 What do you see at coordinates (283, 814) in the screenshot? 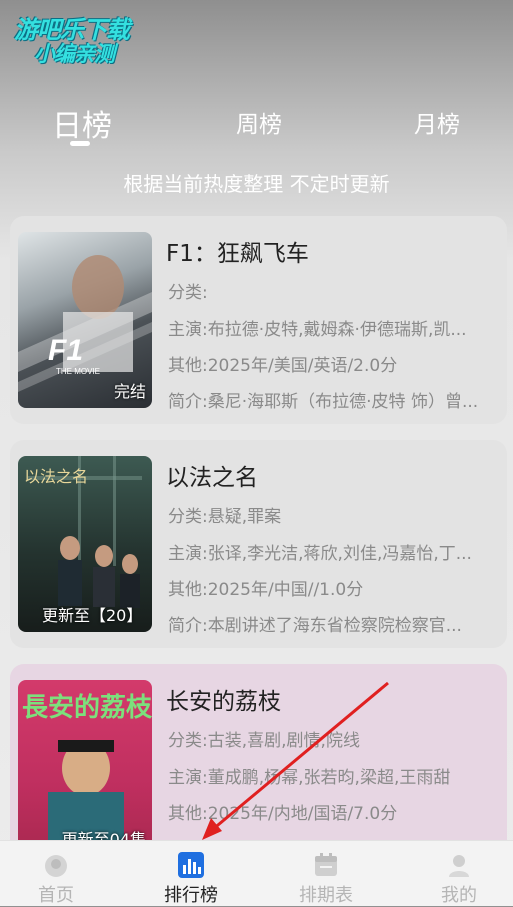
I see `other-row: 其他:2025年/内地/国语/7.0分` at bounding box center [283, 814].